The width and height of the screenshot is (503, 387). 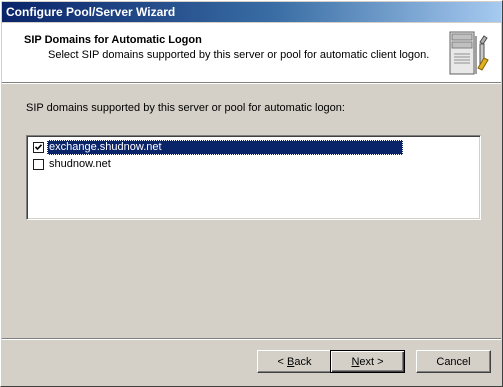 I want to click on checkmark-icon, so click(x=38, y=147).